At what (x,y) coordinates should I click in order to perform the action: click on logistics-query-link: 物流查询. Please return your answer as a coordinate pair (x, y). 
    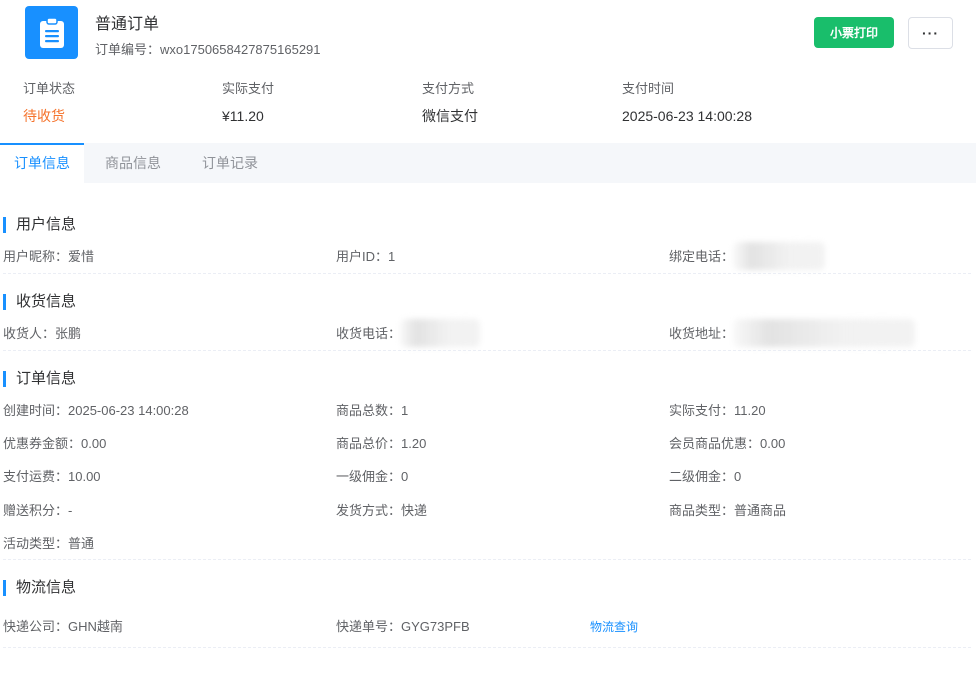
    Looking at the image, I should click on (614, 627).